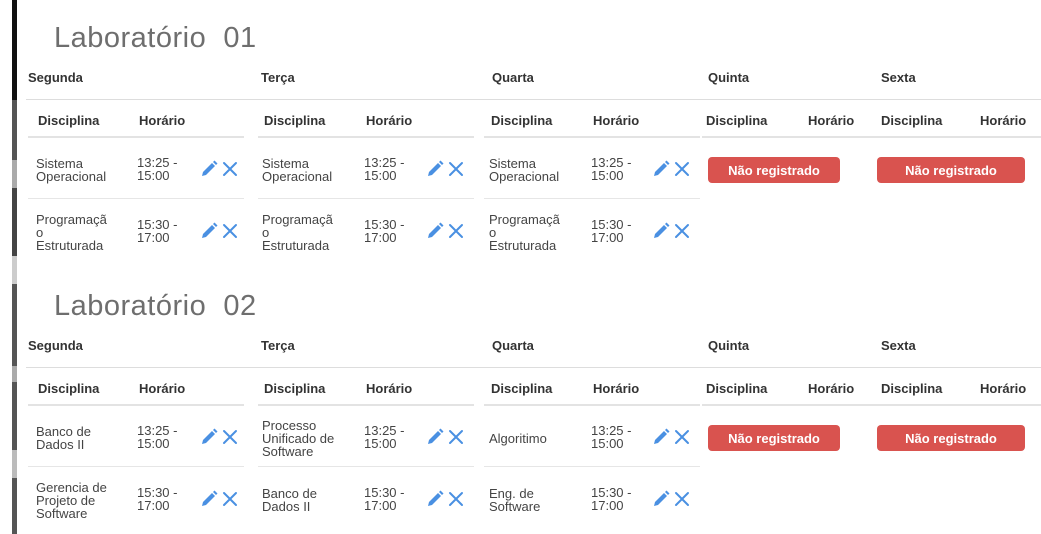 The height and width of the screenshot is (534, 1041). I want to click on day-name-quarta: Quarta, so click(513, 345).